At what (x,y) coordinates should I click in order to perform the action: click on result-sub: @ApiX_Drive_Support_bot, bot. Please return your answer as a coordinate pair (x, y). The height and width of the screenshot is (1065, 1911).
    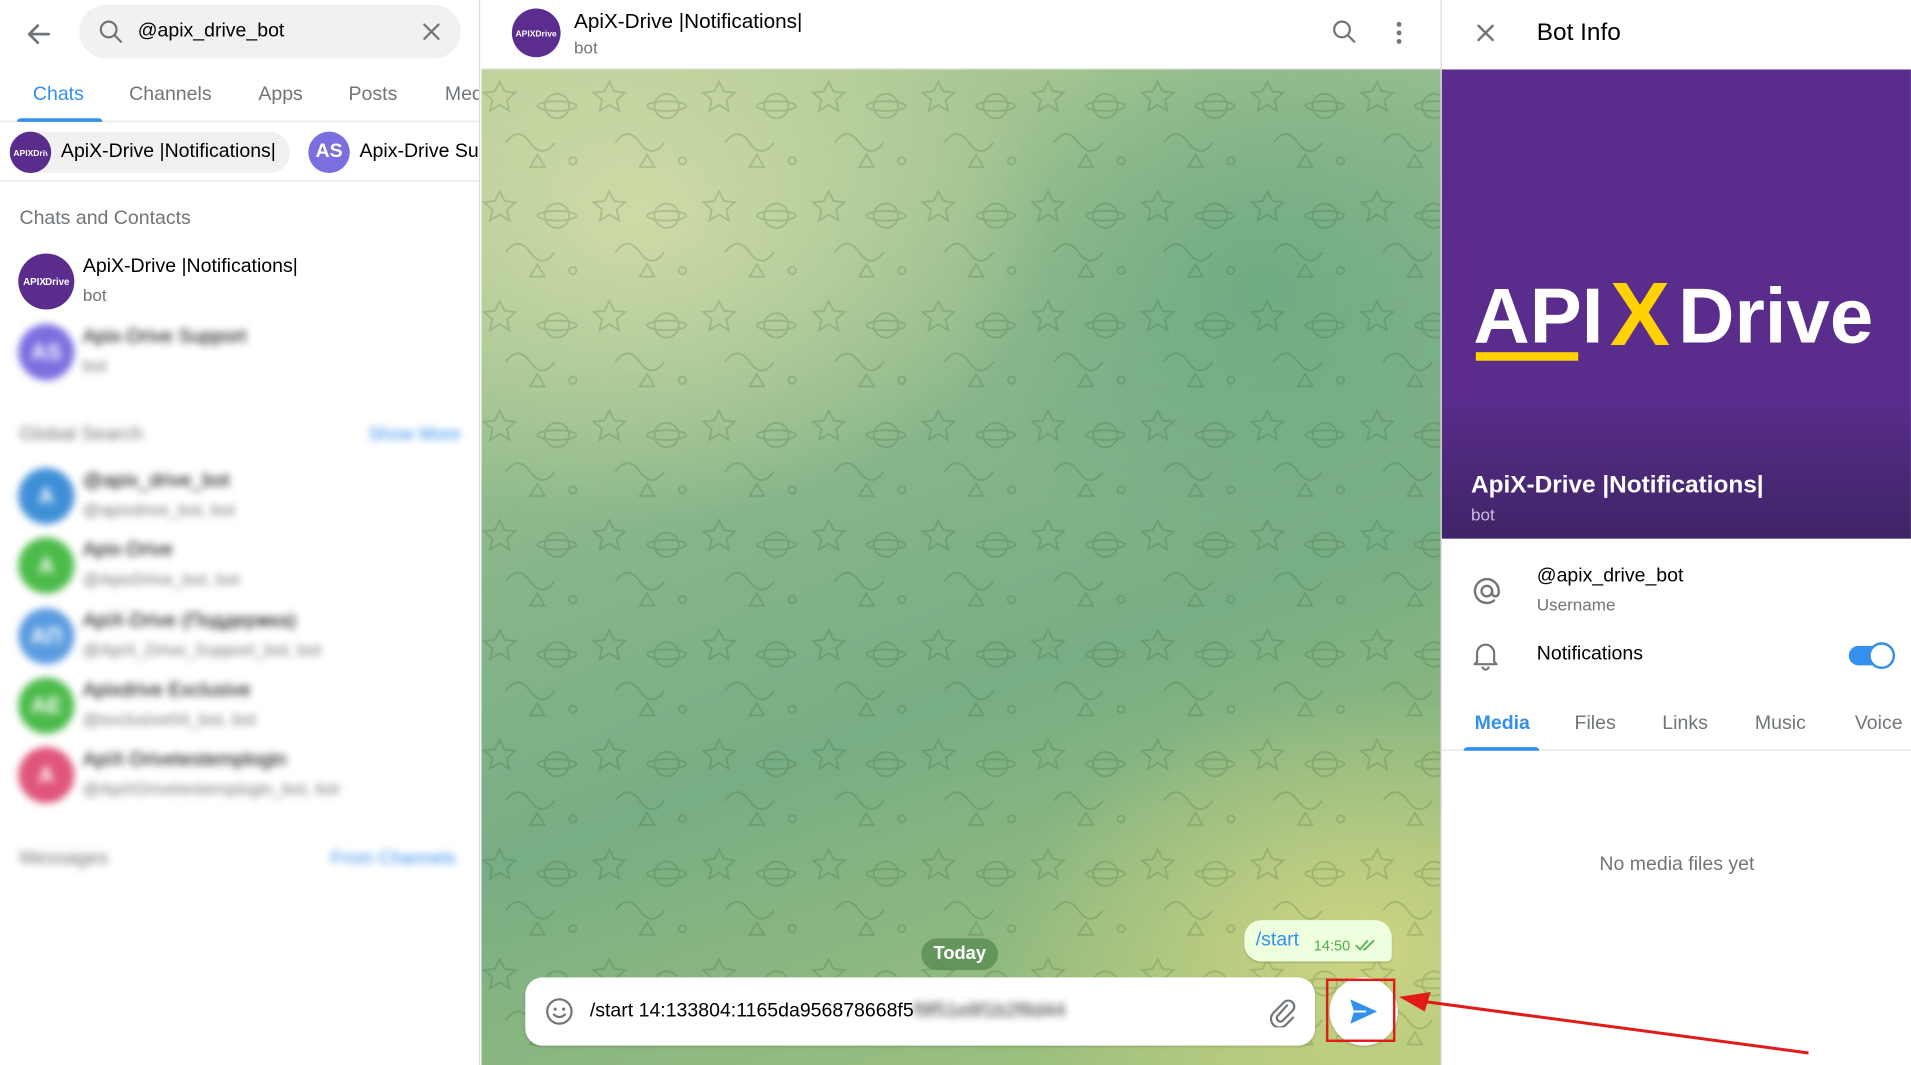
    Looking at the image, I should click on (202, 649).